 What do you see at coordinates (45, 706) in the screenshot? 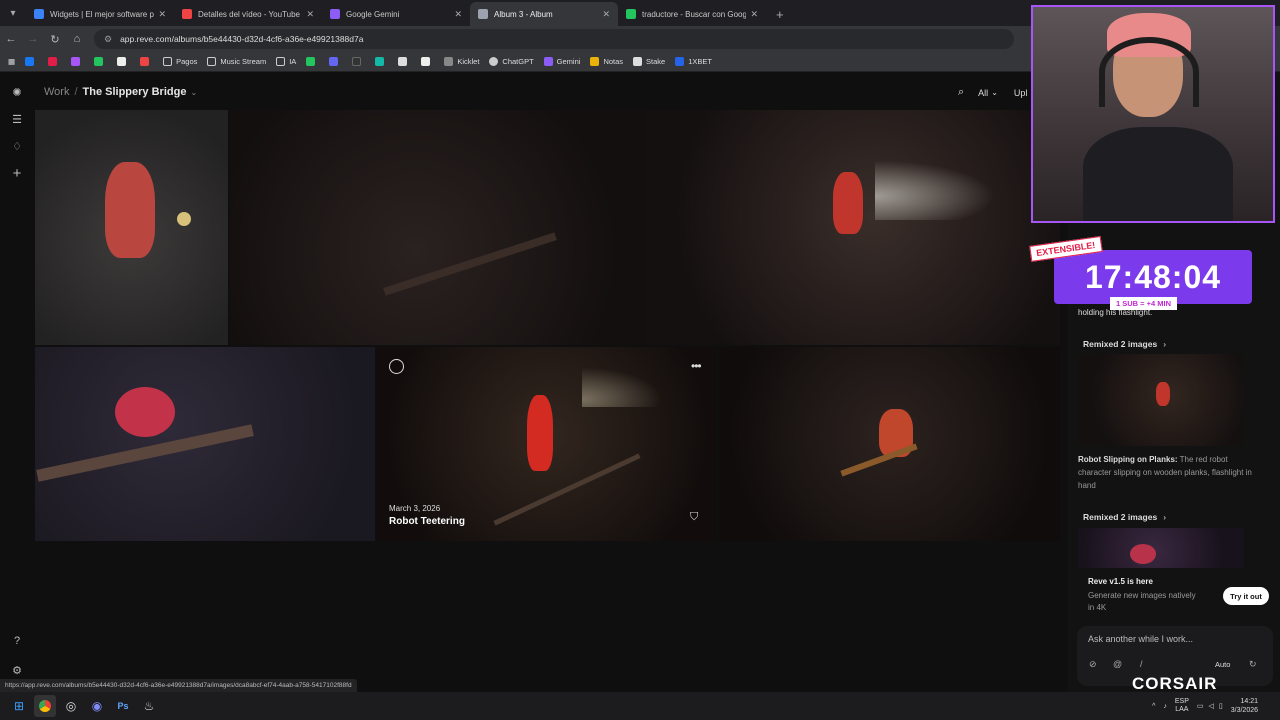
I see `chrome-icon` at bounding box center [45, 706].